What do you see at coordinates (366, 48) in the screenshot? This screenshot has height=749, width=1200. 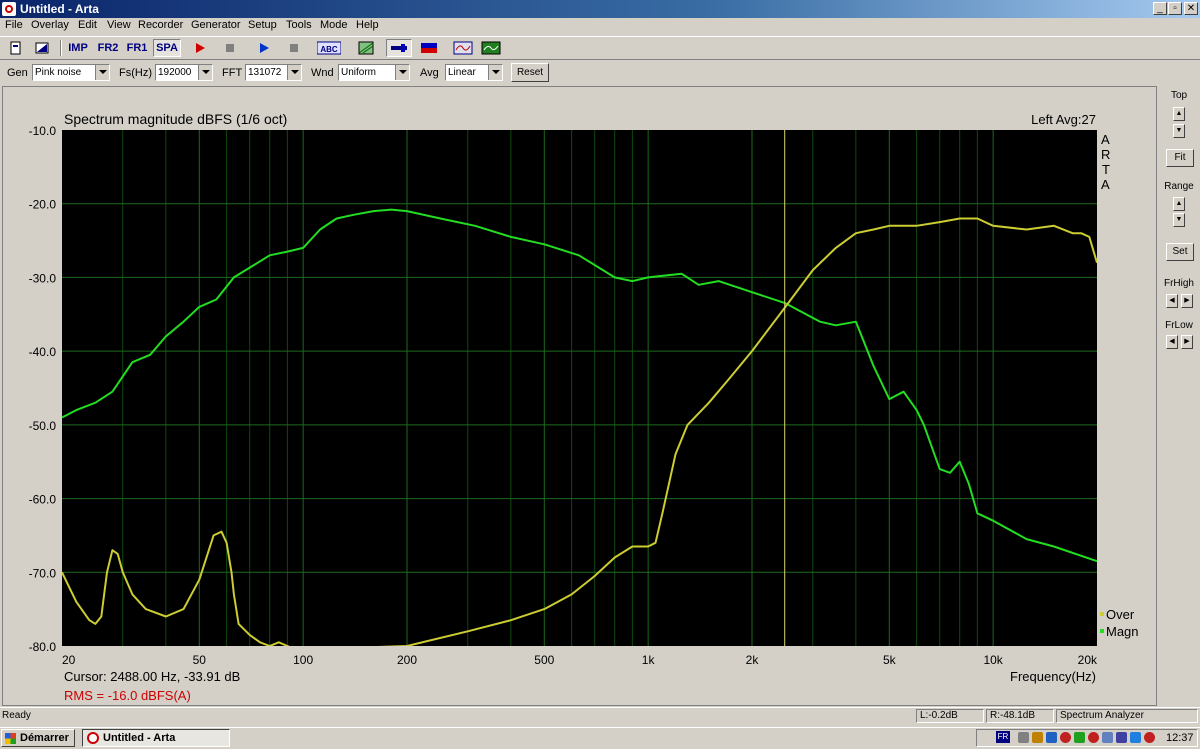 I see `grid-icon` at bounding box center [366, 48].